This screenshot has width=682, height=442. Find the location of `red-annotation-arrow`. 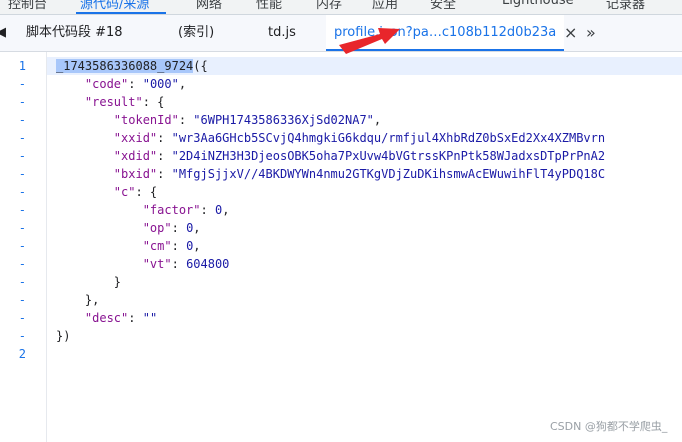

red-annotation-arrow is located at coordinates (369, 41).